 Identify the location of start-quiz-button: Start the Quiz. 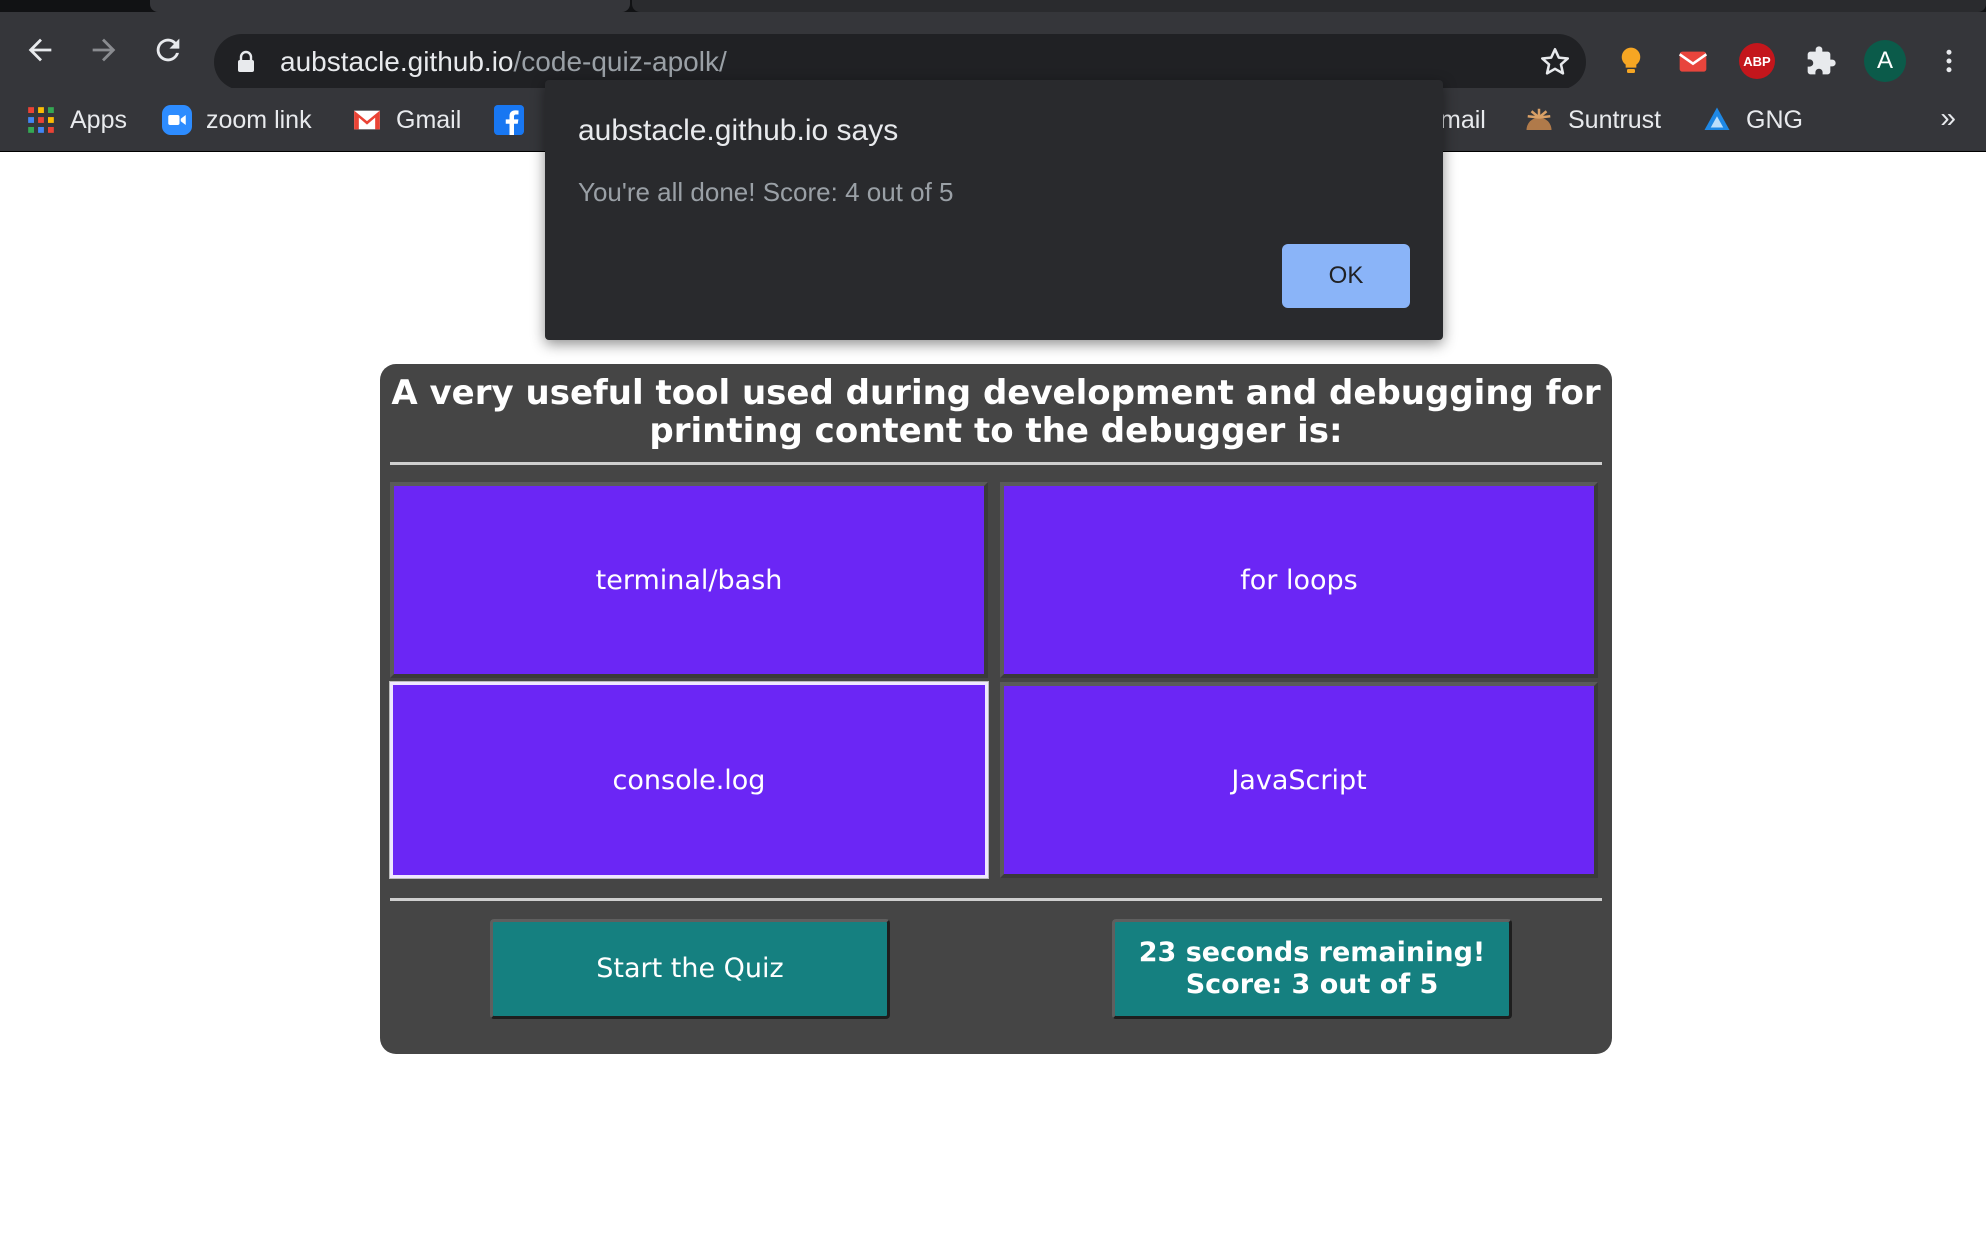
(690, 969).